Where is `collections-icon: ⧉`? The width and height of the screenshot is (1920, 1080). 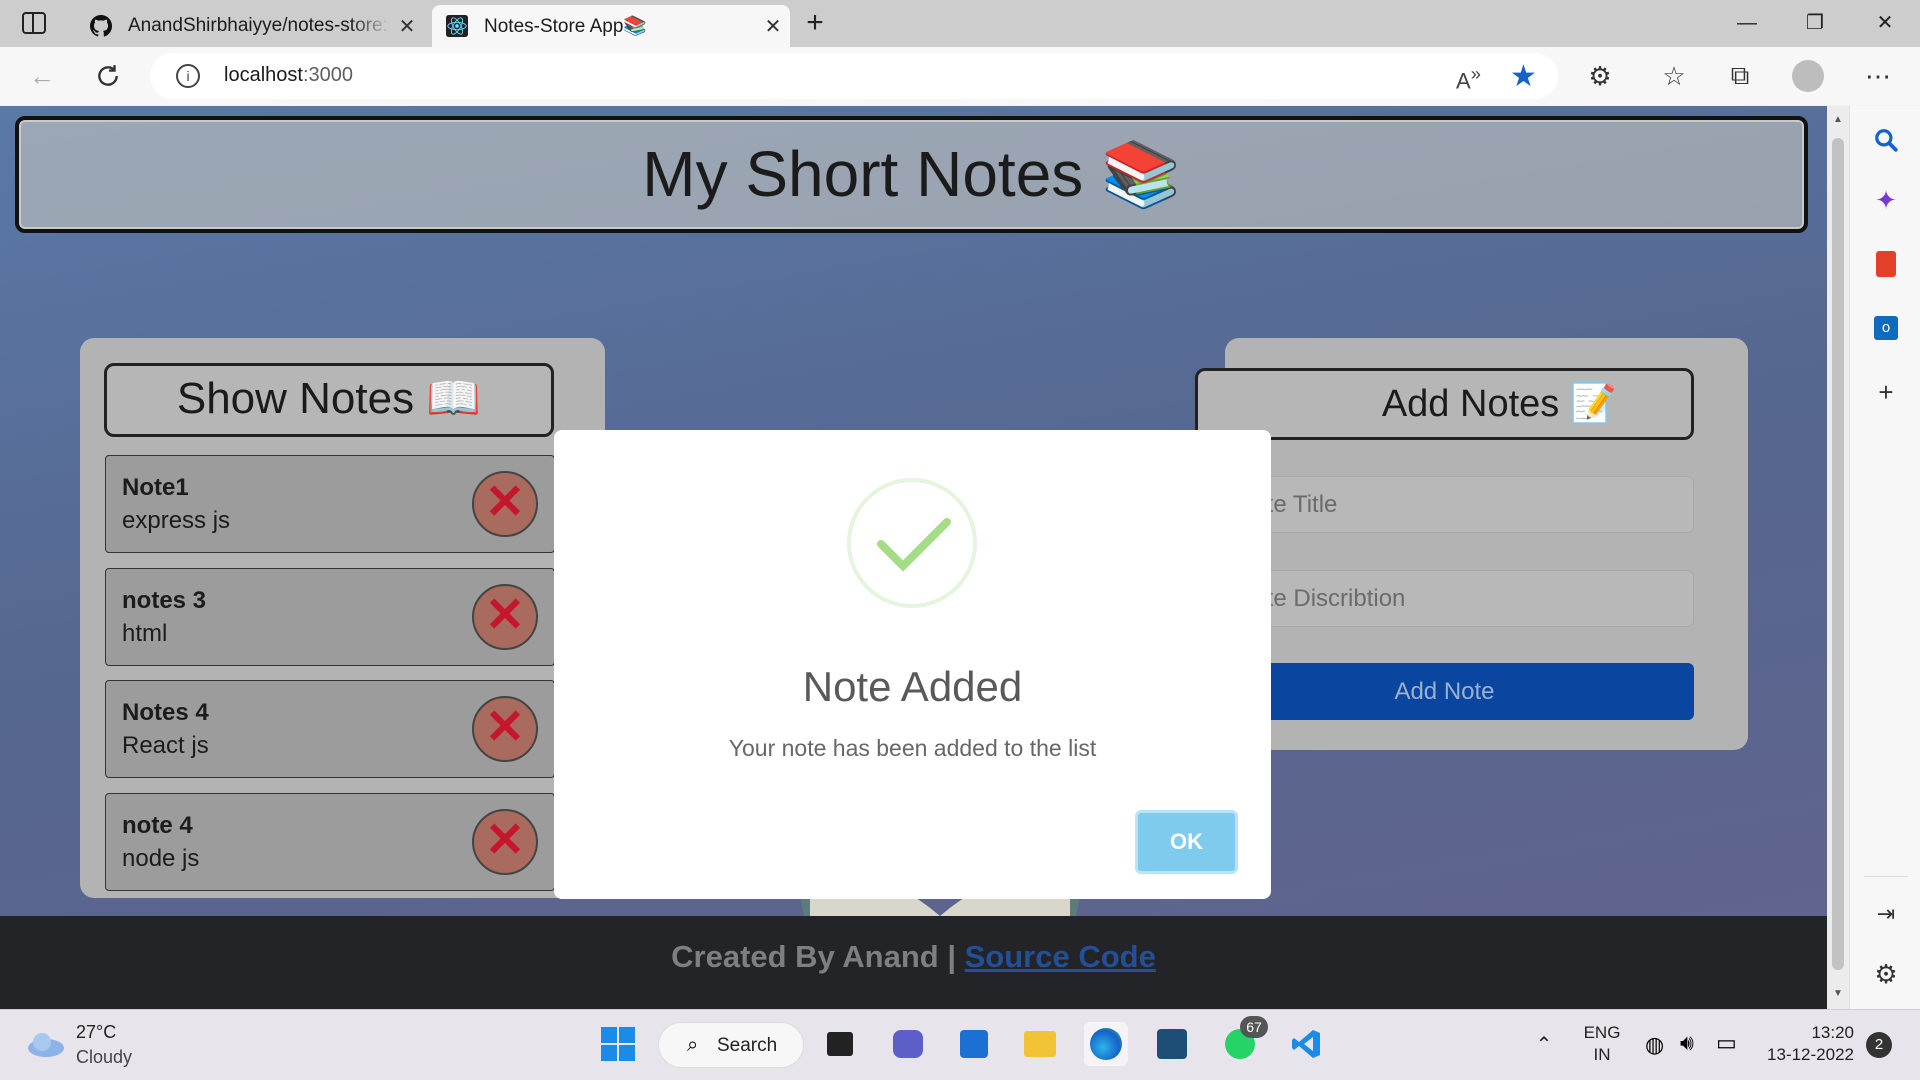 collections-icon: ⧉ is located at coordinates (1740, 76).